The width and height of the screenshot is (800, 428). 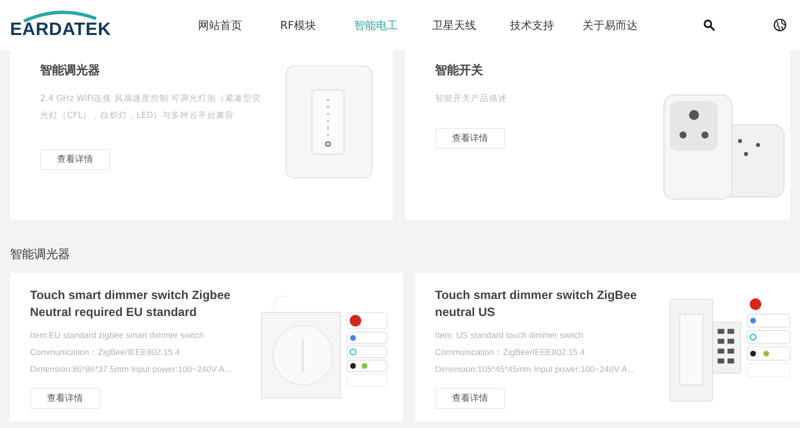 I want to click on nav-link: 卫星天线, so click(x=454, y=25).